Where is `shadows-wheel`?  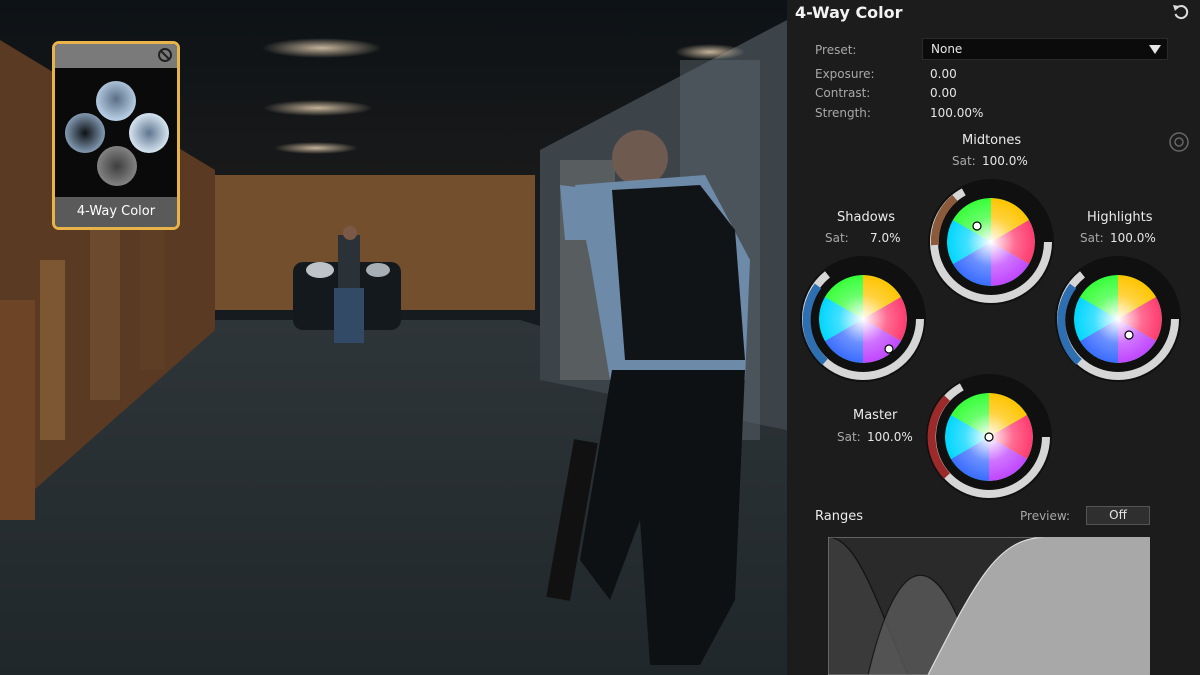 shadows-wheel is located at coordinates (863, 319).